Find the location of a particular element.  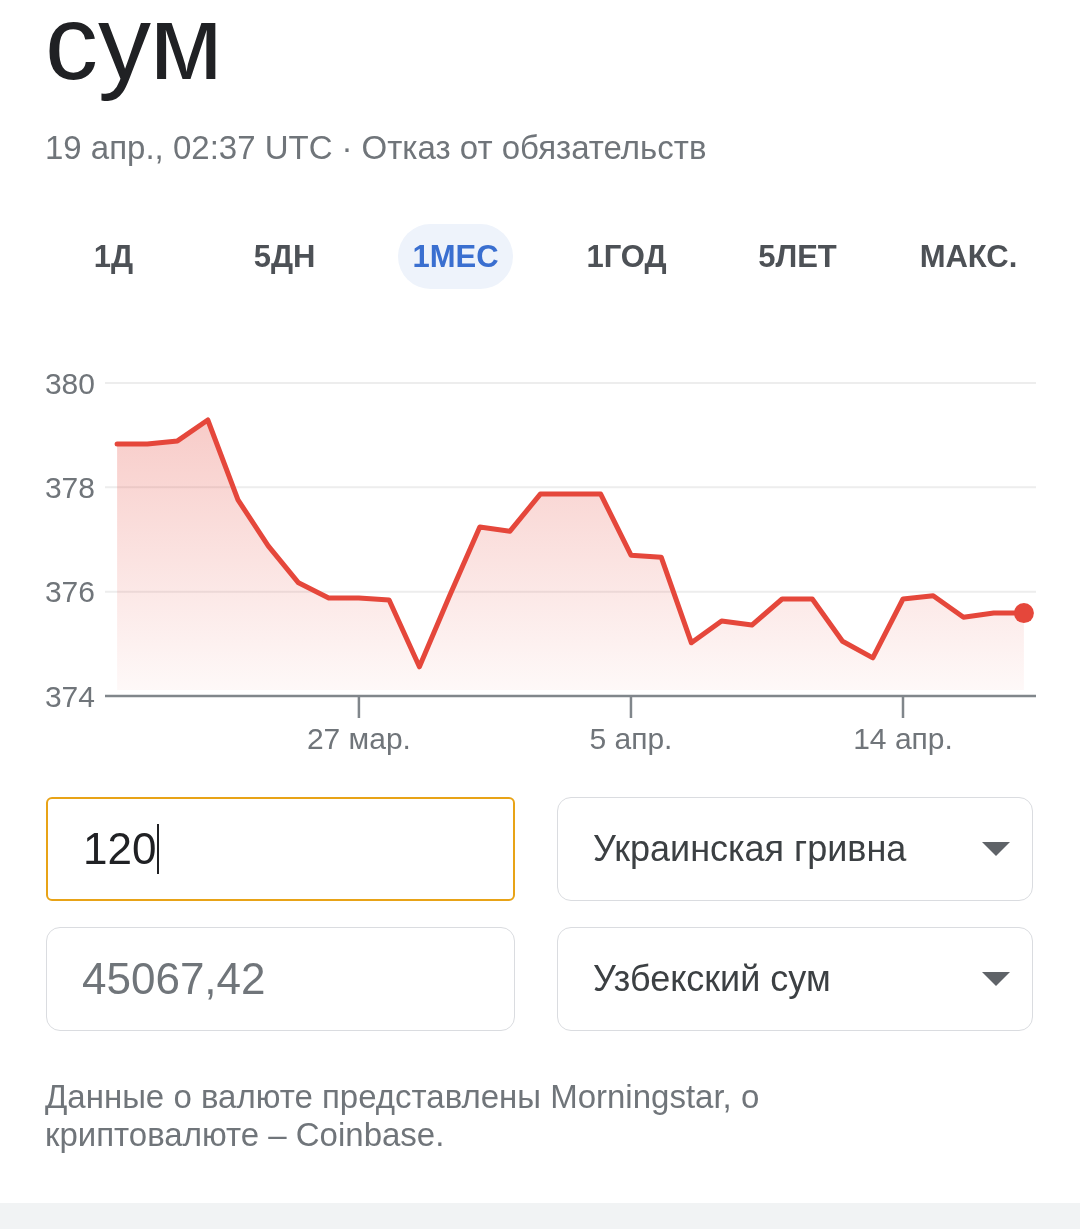

text-cursor is located at coordinates (158, 849).